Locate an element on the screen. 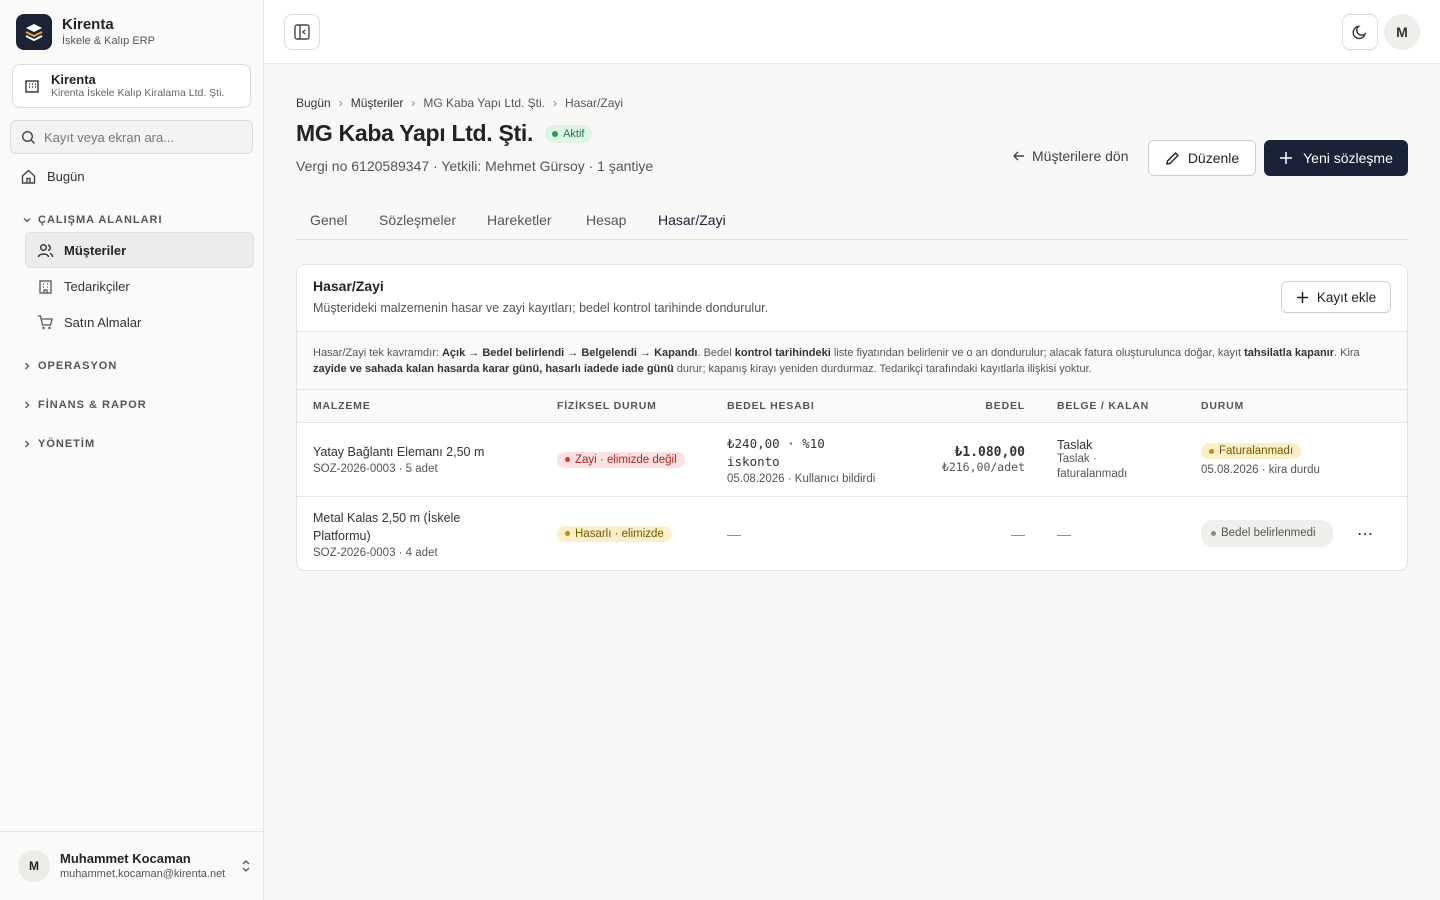  document-meta: Taslak · faturalanmadı is located at coordinates (1092, 466).